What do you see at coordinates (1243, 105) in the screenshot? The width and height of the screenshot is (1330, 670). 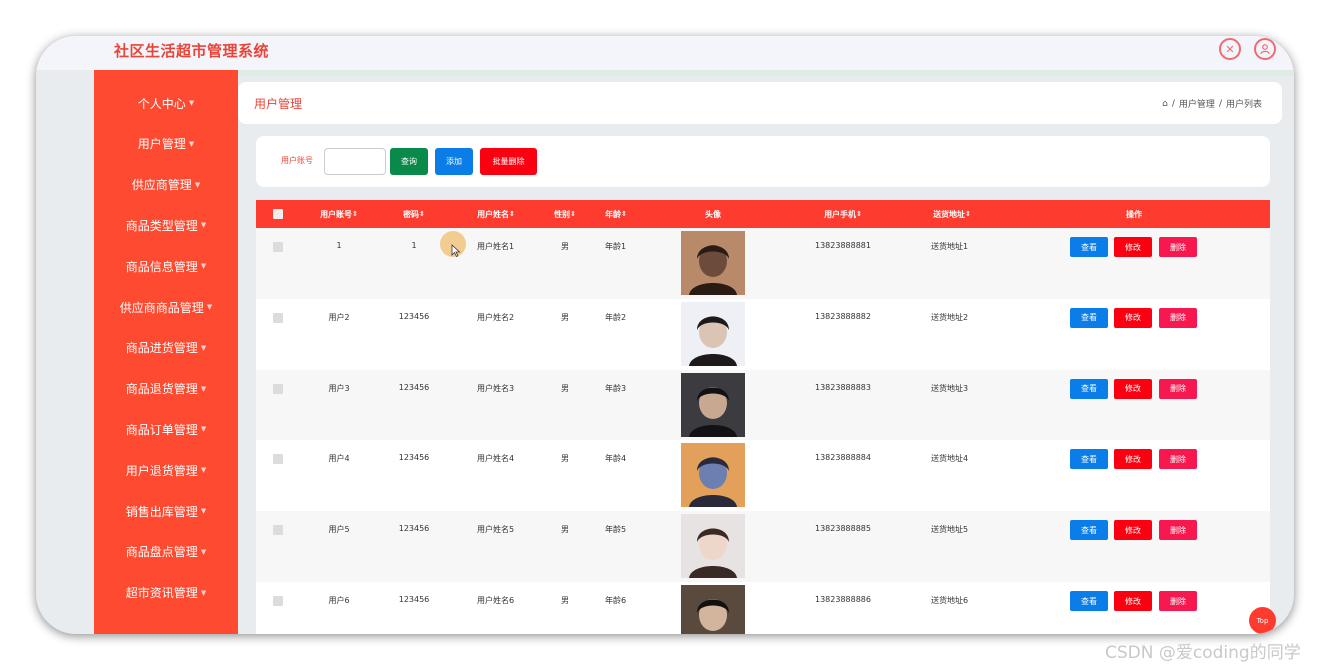 I see `breadcrumb-item-user-list: 用户列表` at bounding box center [1243, 105].